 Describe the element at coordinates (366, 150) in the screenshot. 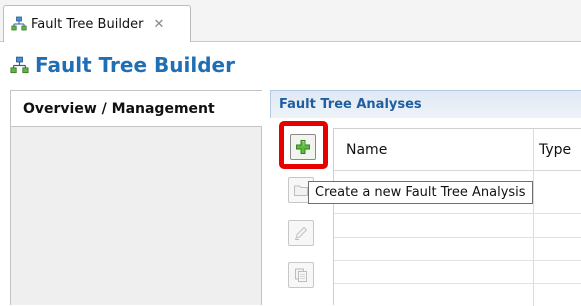

I see `column-header-name: Name` at that location.